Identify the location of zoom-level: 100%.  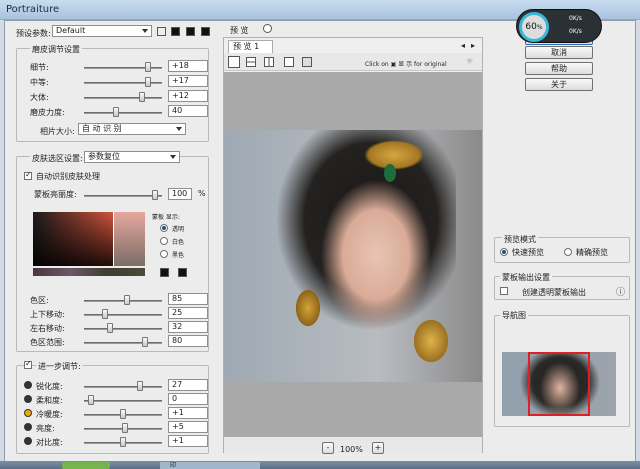
(351, 449).